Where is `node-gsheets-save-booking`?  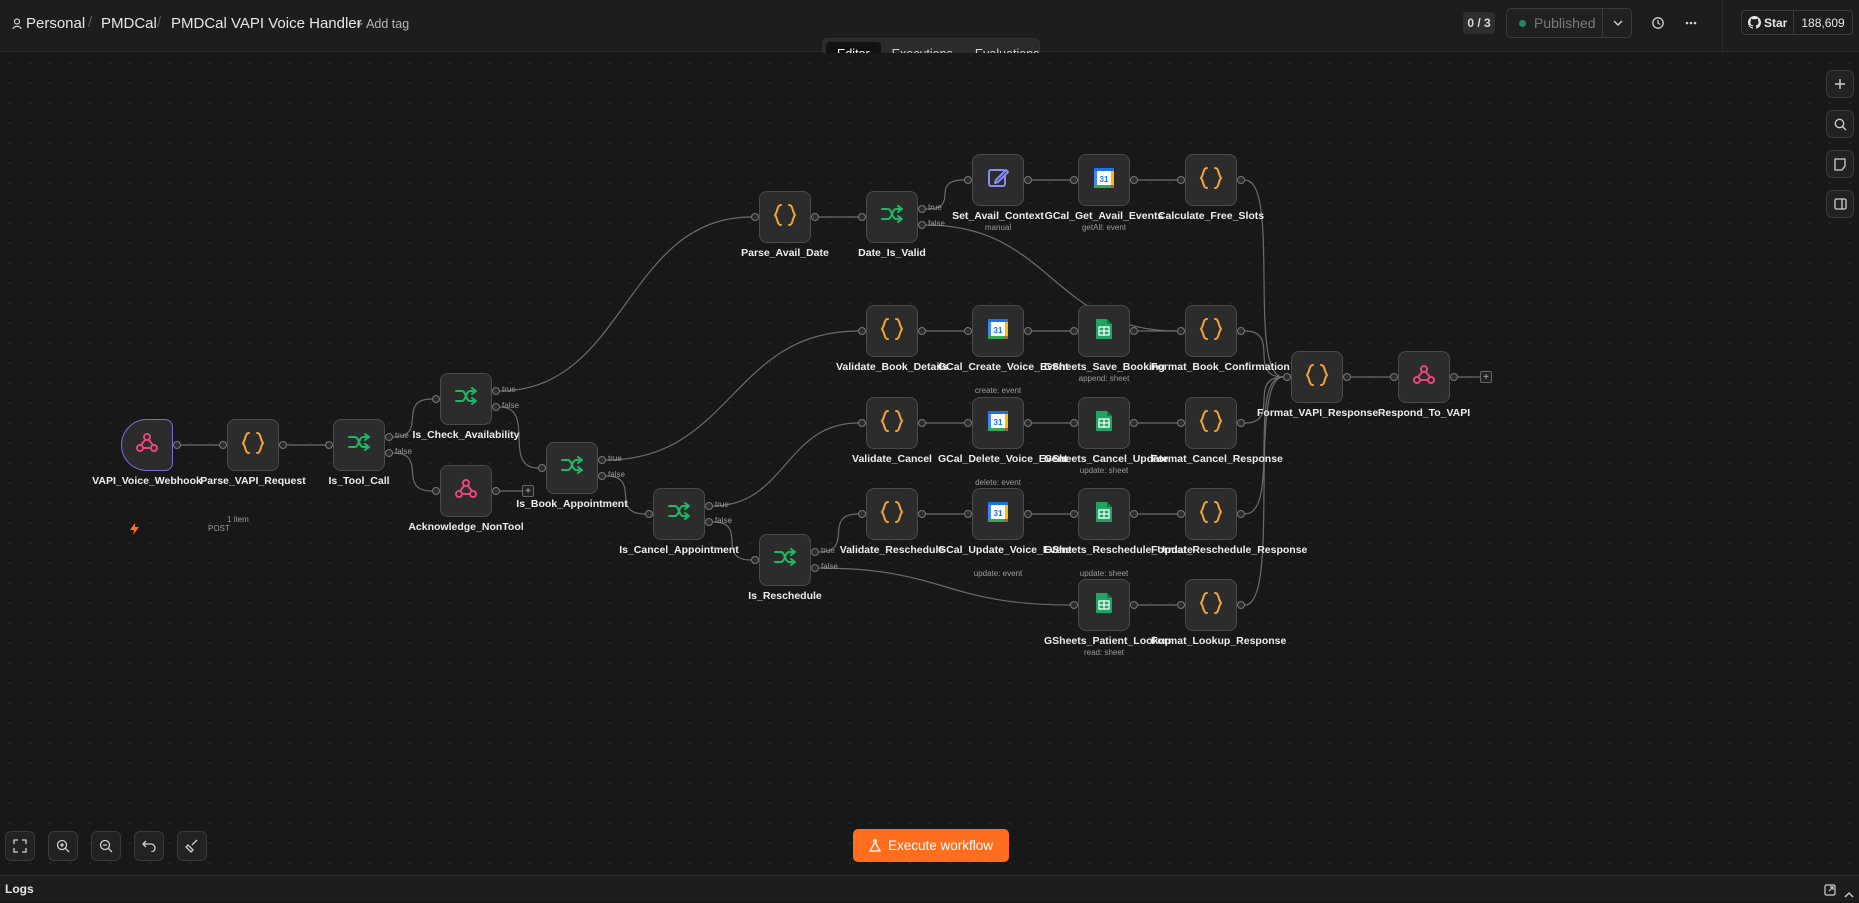 node-gsheets-save-booking is located at coordinates (1104, 331).